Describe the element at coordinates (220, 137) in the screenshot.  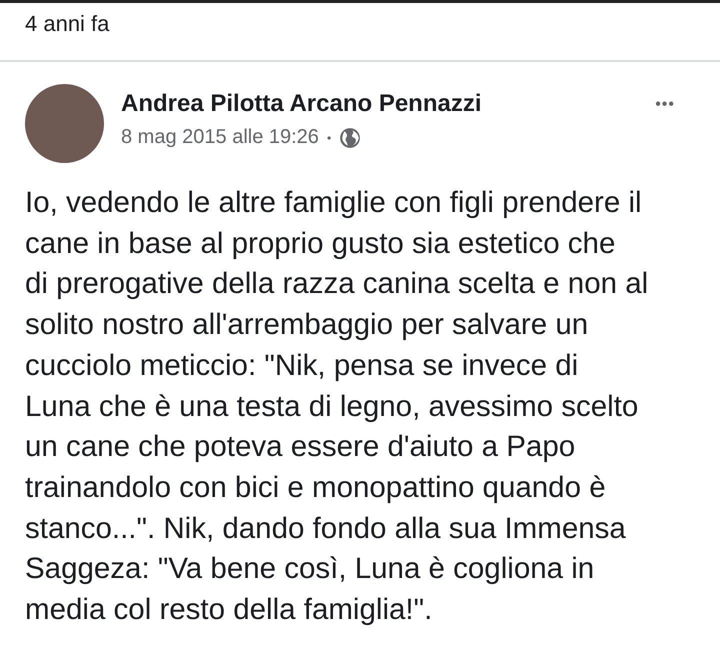
I see `post-date: 8 mag 2015 alle 19:26` at that location.